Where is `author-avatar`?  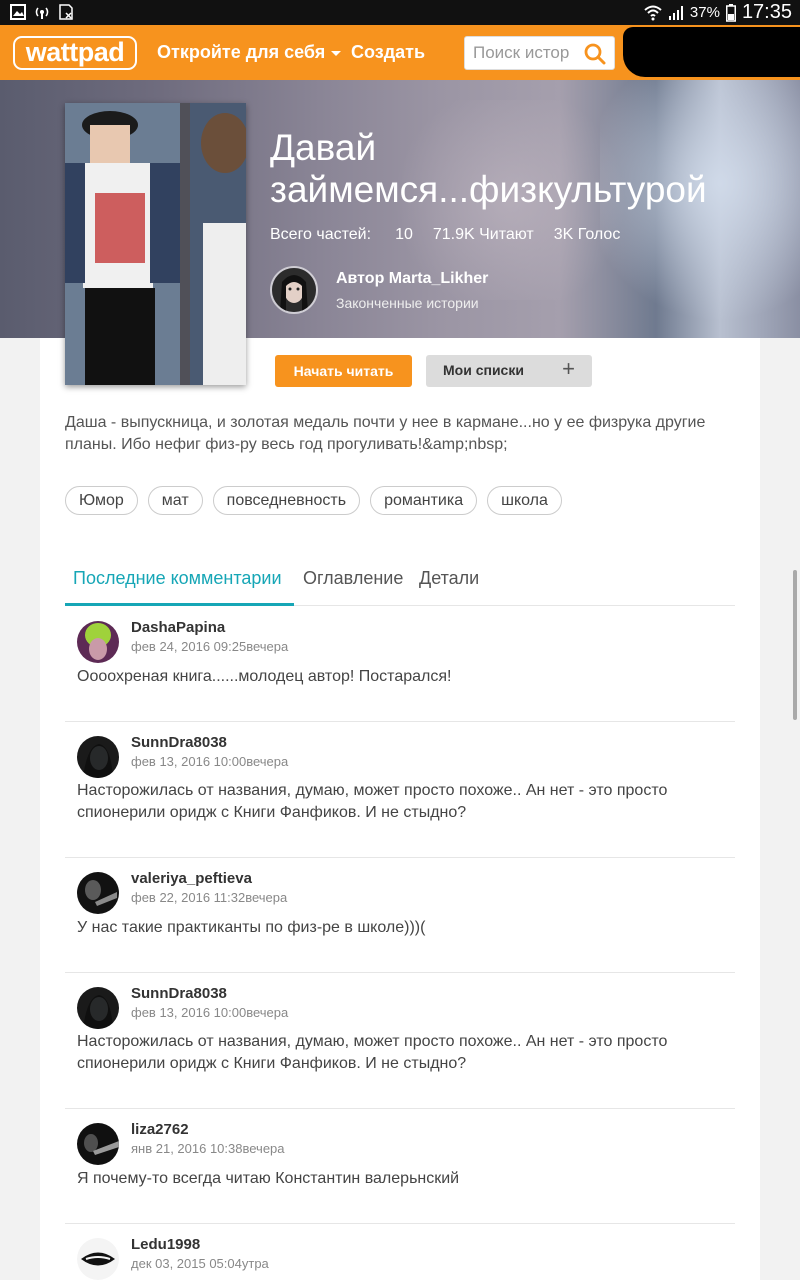 author-avatar is located at coordinates (294, 290).